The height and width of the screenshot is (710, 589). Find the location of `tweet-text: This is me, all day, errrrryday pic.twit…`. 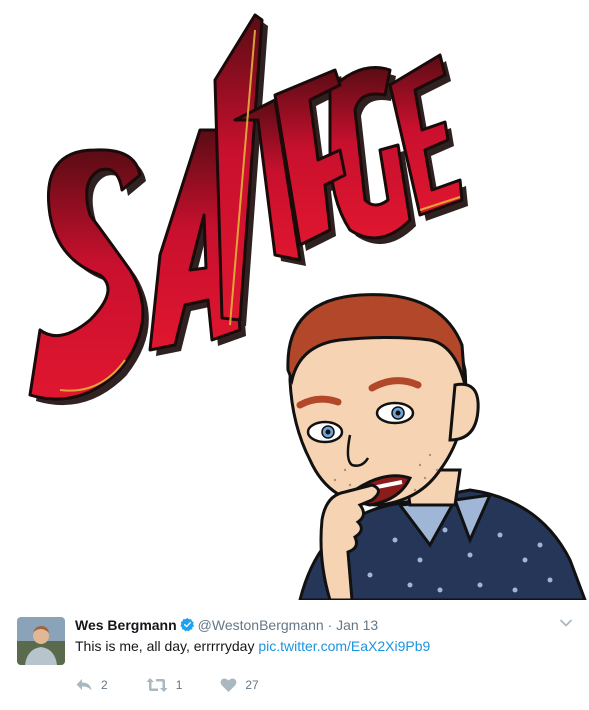

tweet-text: This is me, all day, errrrryday pic.twit… is located at coordinates (252, 646).